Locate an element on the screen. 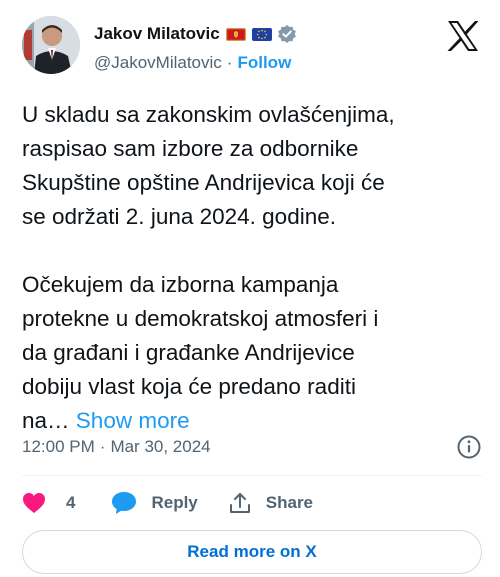  tweet-line: raspisao sam izbore za odbornike is located at coordinates (190, 148).